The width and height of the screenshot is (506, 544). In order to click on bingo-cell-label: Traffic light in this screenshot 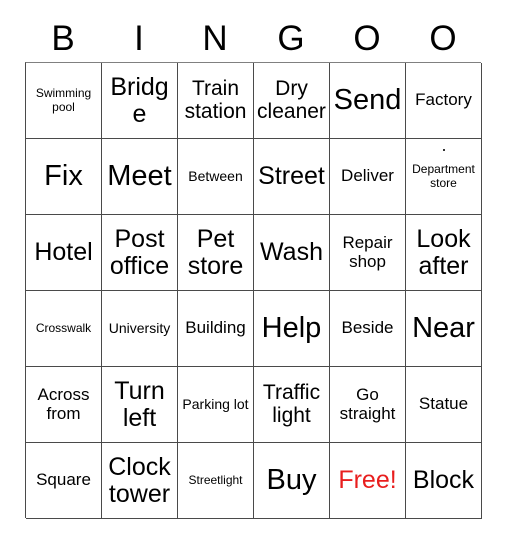, I will do `click(291, 403)`.